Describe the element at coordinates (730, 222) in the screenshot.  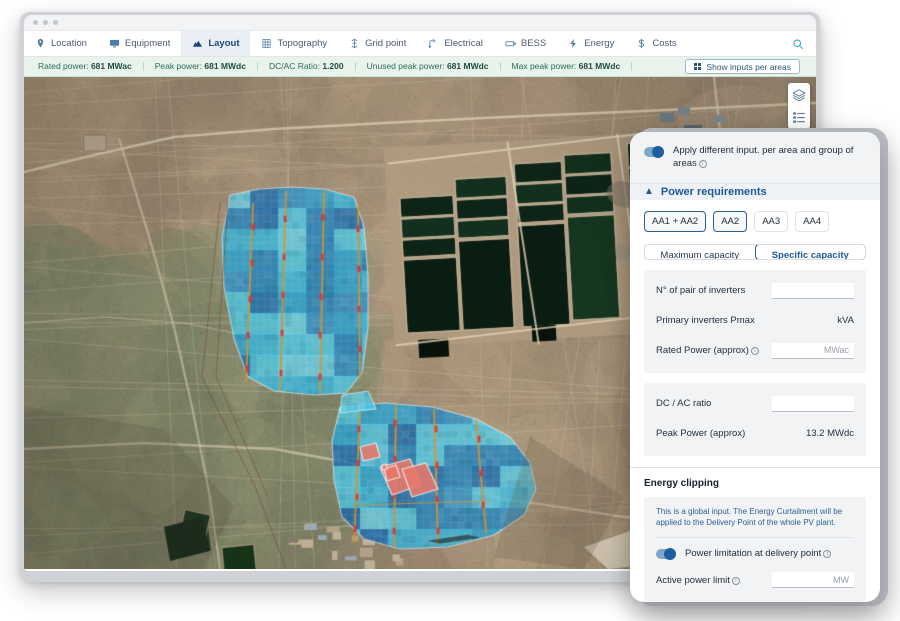
I see `area-button-aa2: AA2` at that location.